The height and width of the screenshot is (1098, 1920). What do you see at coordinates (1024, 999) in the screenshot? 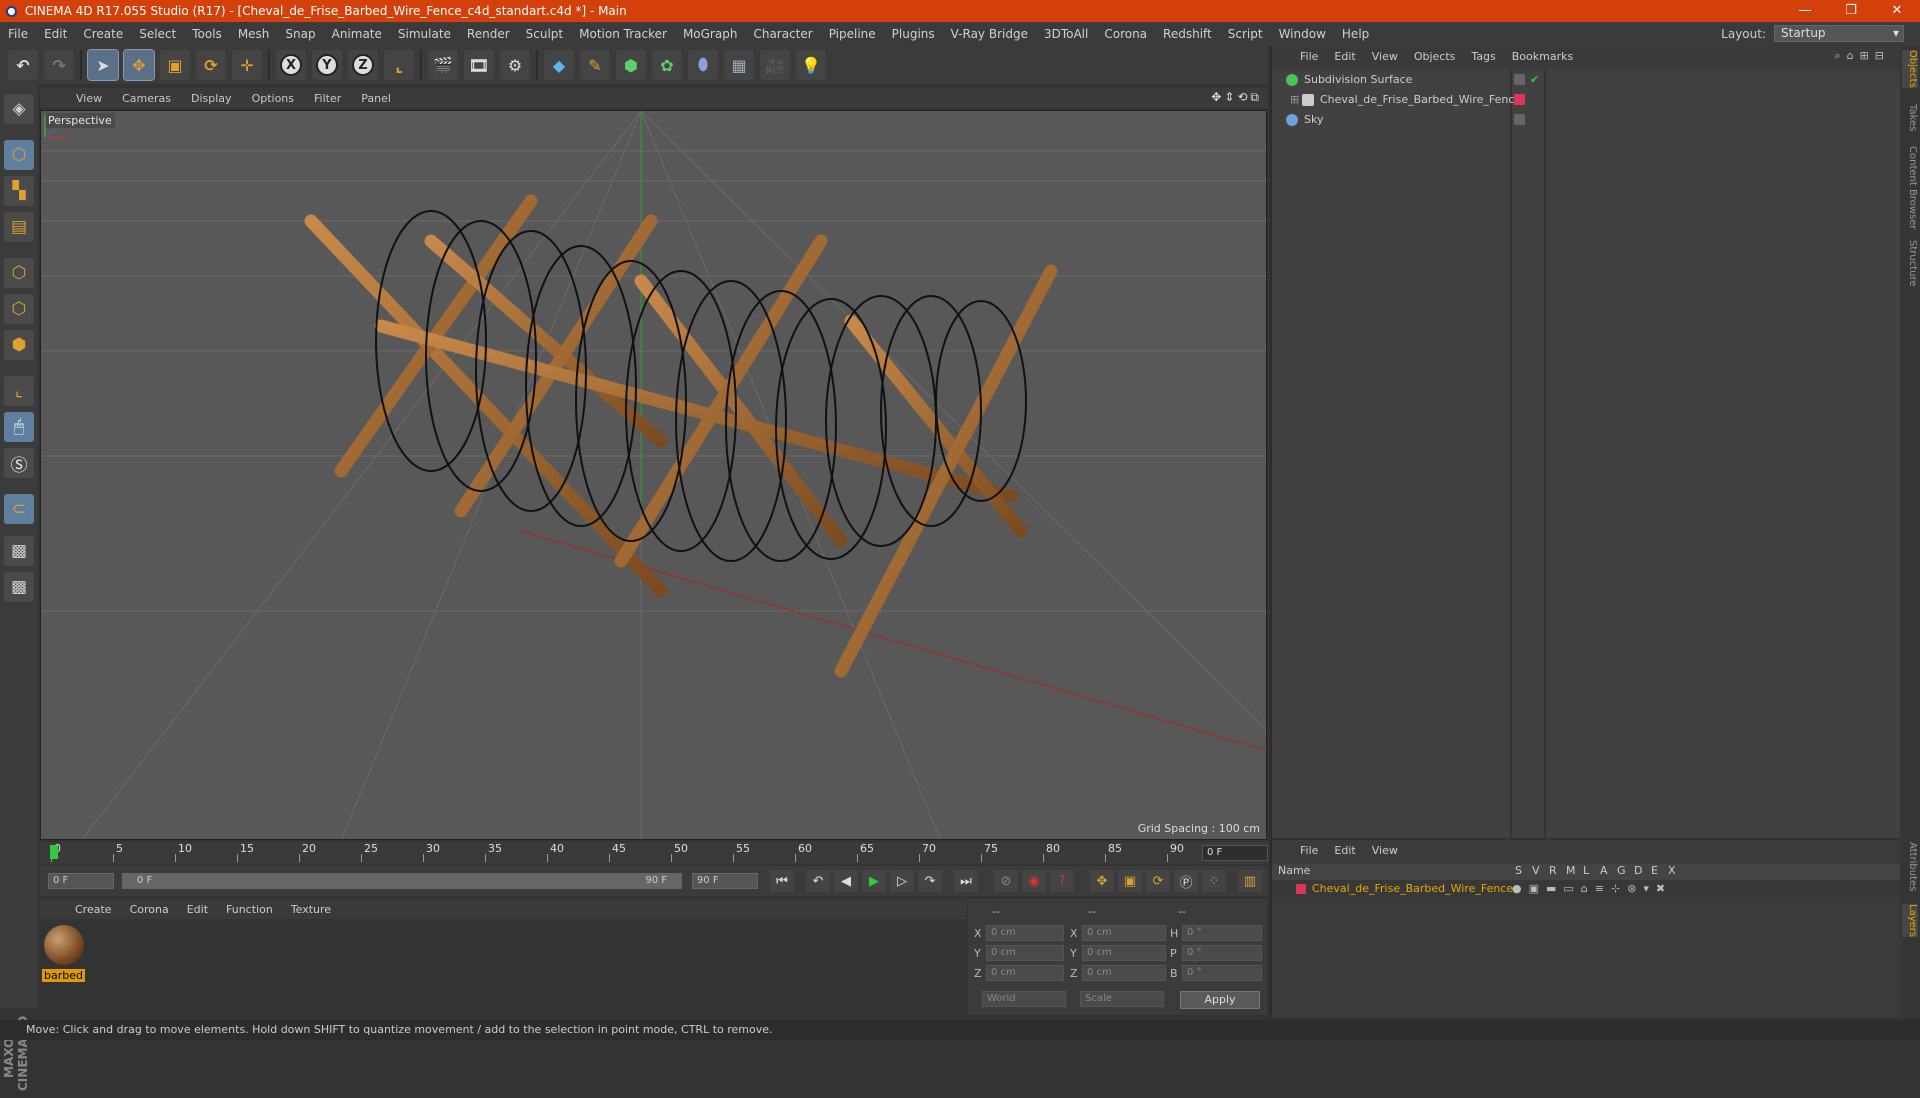
I see `coordinate-system-dropdown: World` at bounding box center [1024, 999].